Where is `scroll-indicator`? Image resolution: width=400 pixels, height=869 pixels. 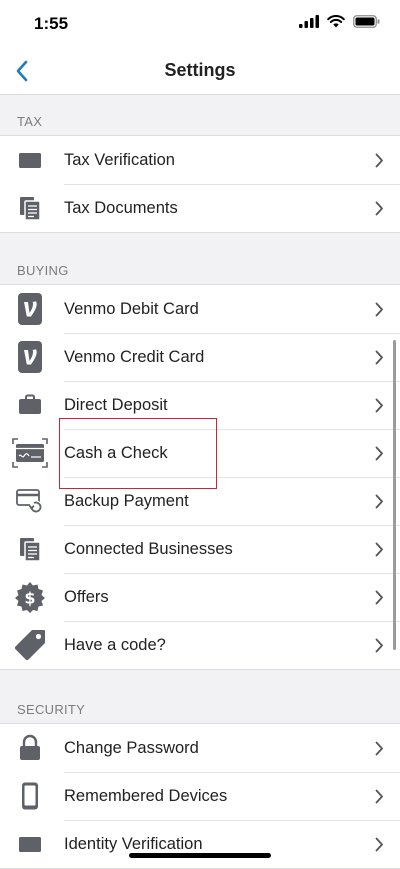 scroll-indicator is located at coordinates (394, 495).